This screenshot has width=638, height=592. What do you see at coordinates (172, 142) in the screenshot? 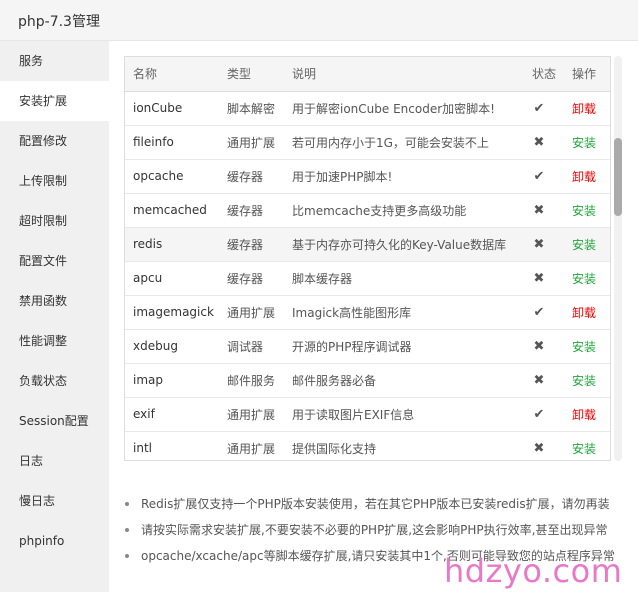
I see `extension-name: fileinfo` at bounding box center [172, 142].